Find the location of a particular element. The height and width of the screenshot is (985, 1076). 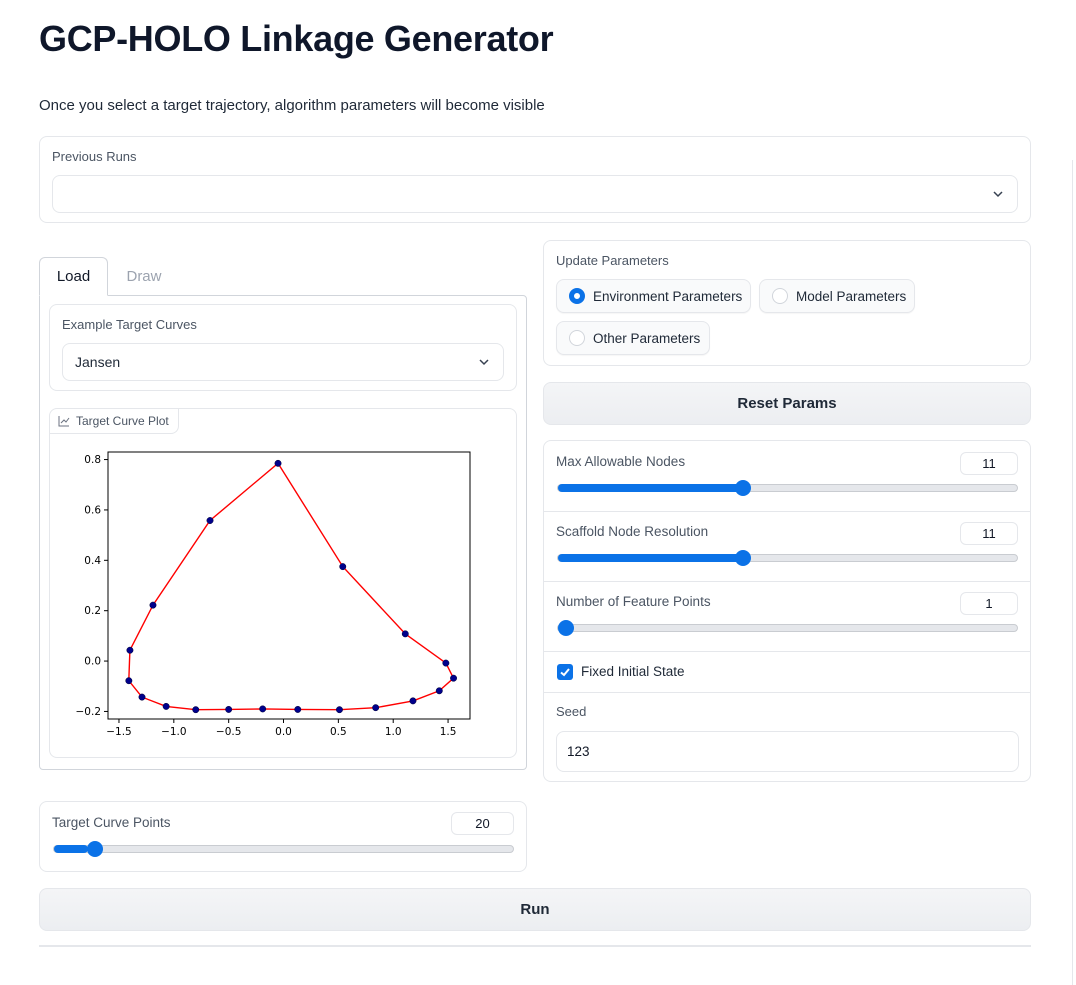

max-nodes-label: Max Allowable Nodes is located at coordinates (621, 461).